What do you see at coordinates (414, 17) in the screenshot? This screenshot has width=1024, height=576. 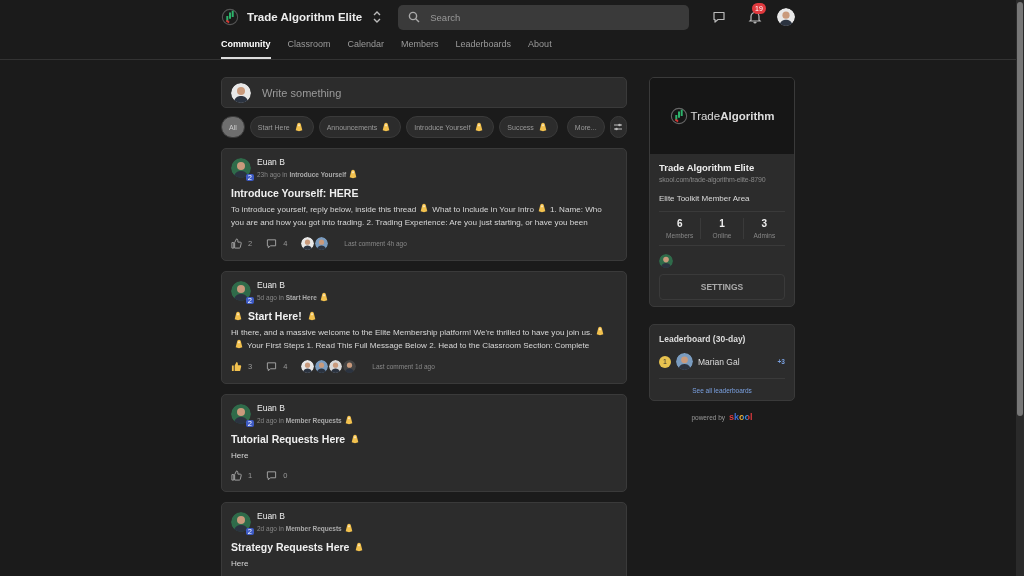 I see `search-icon` at bounding box center [414, 17].